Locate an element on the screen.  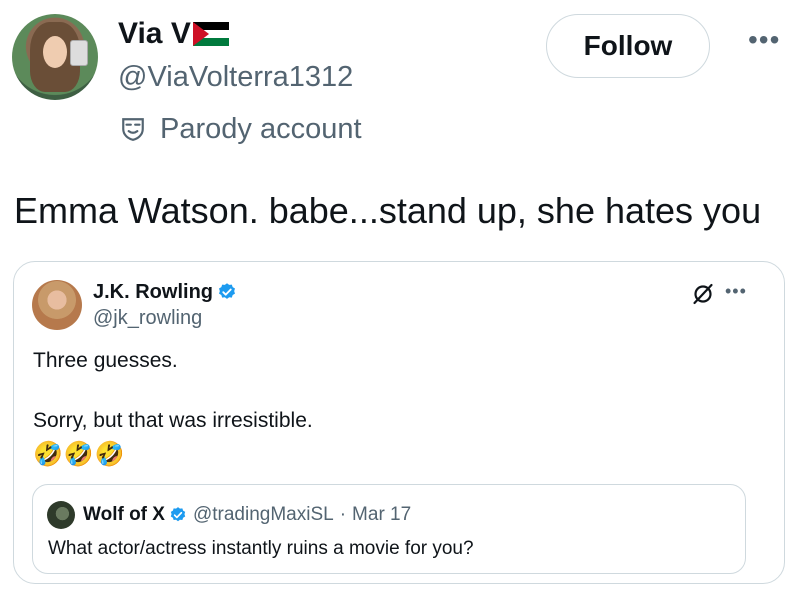
quote-more-icon: ••• is located at coordinates (736, 291).